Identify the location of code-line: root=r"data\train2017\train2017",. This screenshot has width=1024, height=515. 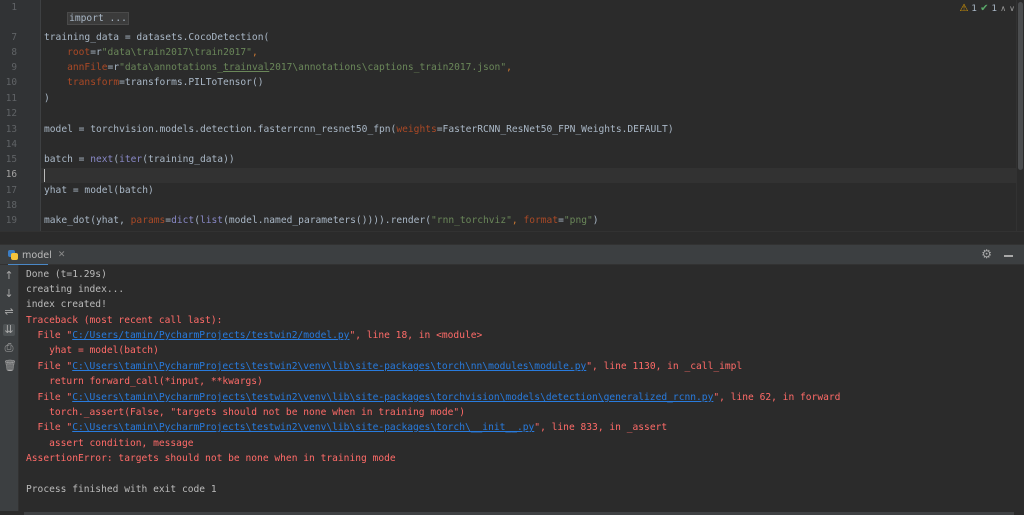
(151, 52).